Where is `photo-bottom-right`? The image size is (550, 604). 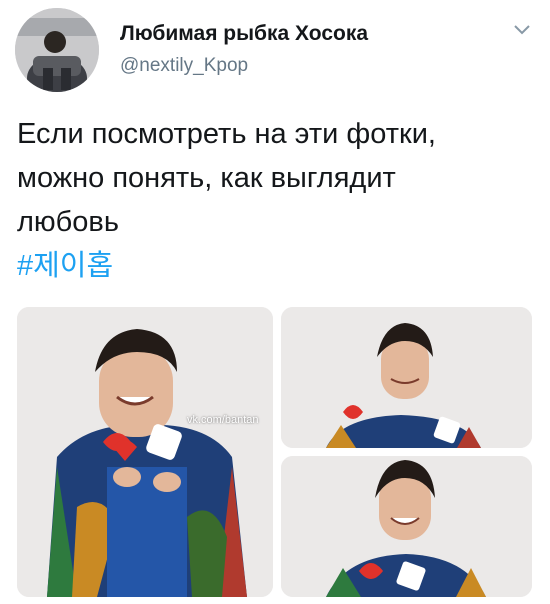 photo-bottom-right is located at coordinates (406, 526).